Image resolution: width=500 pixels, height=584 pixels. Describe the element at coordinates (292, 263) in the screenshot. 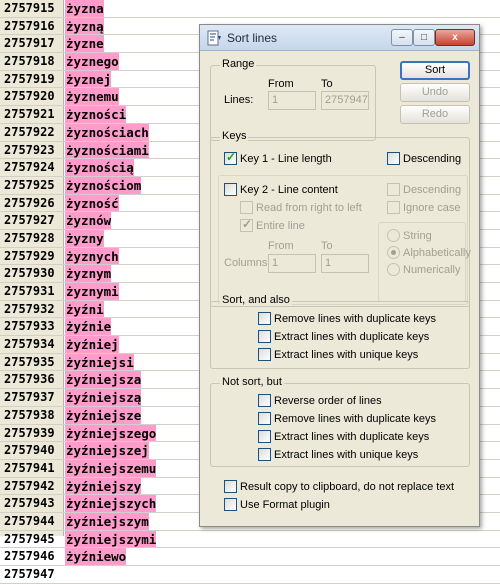

I see `col-from-field: 1` at that location.